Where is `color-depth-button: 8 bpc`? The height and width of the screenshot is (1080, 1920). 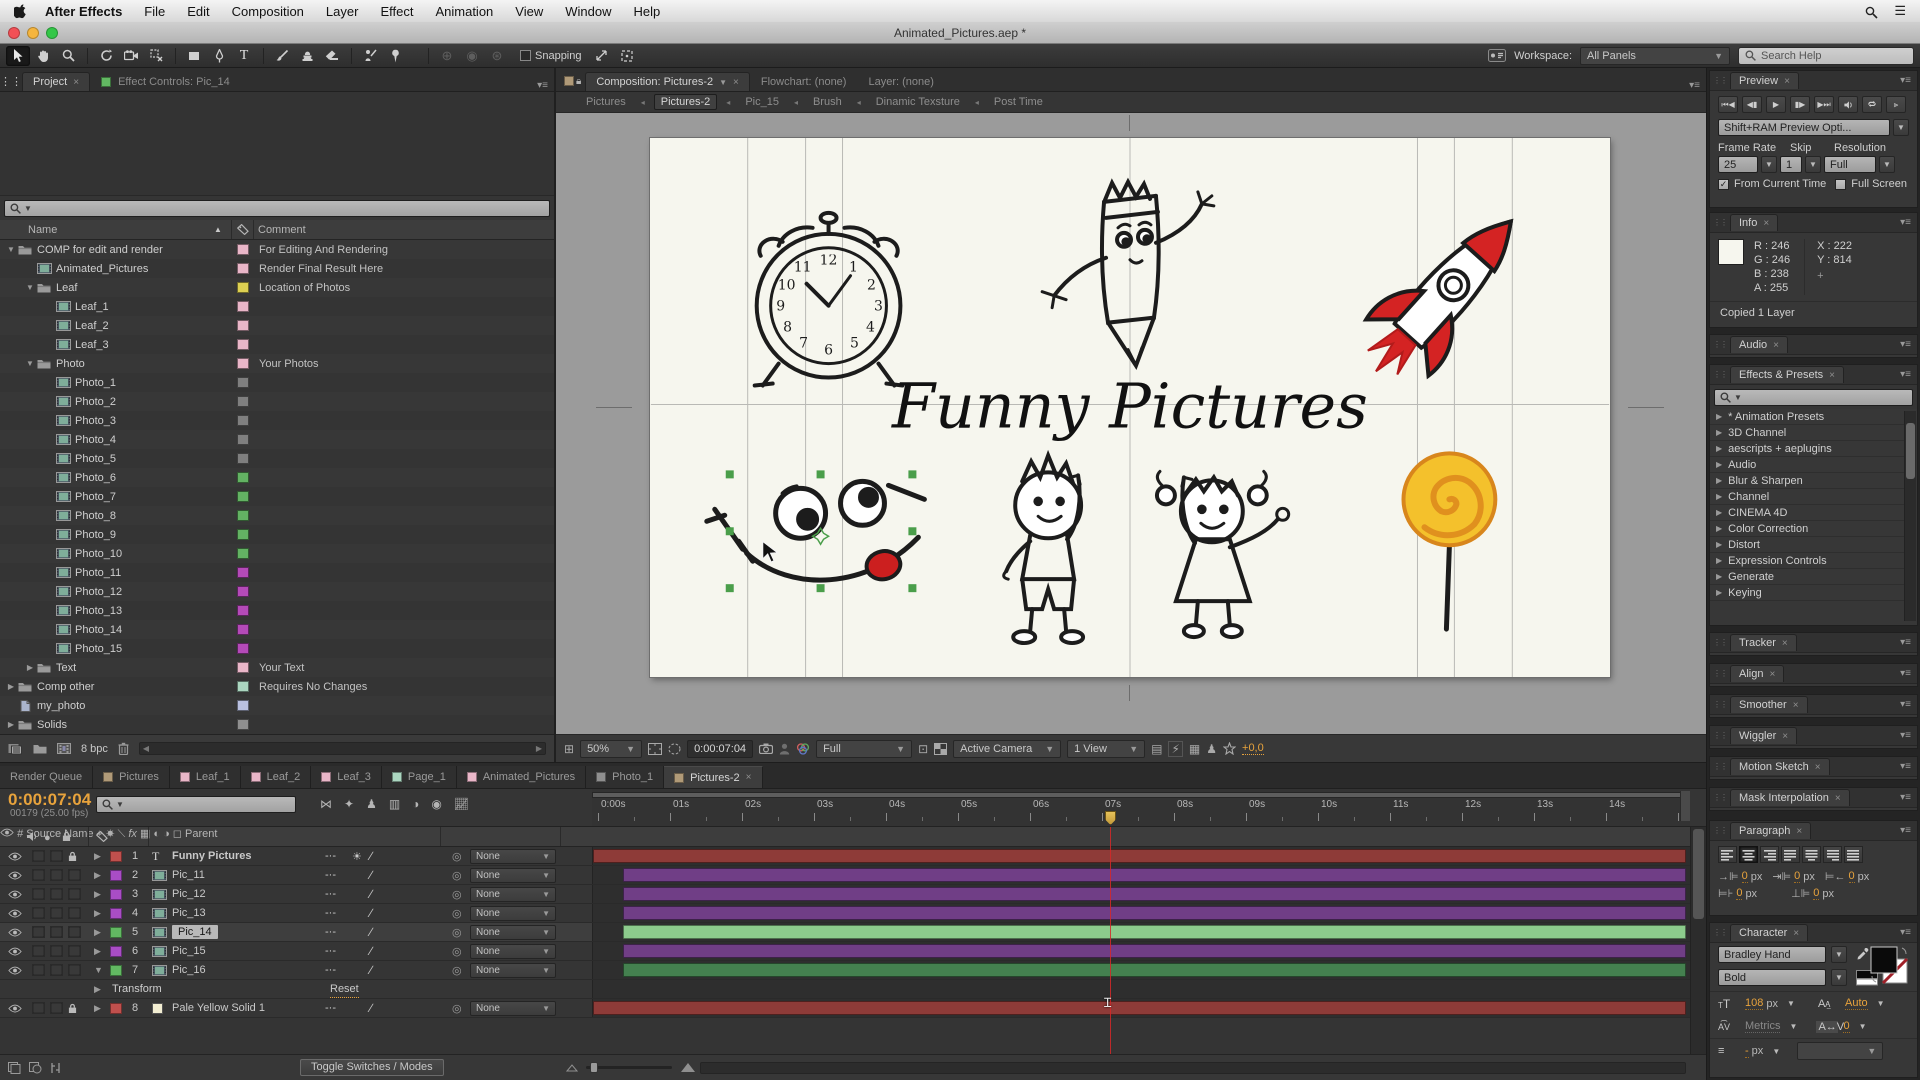 color-depth-button: 8 bpc is located at coordinates (94, 749).